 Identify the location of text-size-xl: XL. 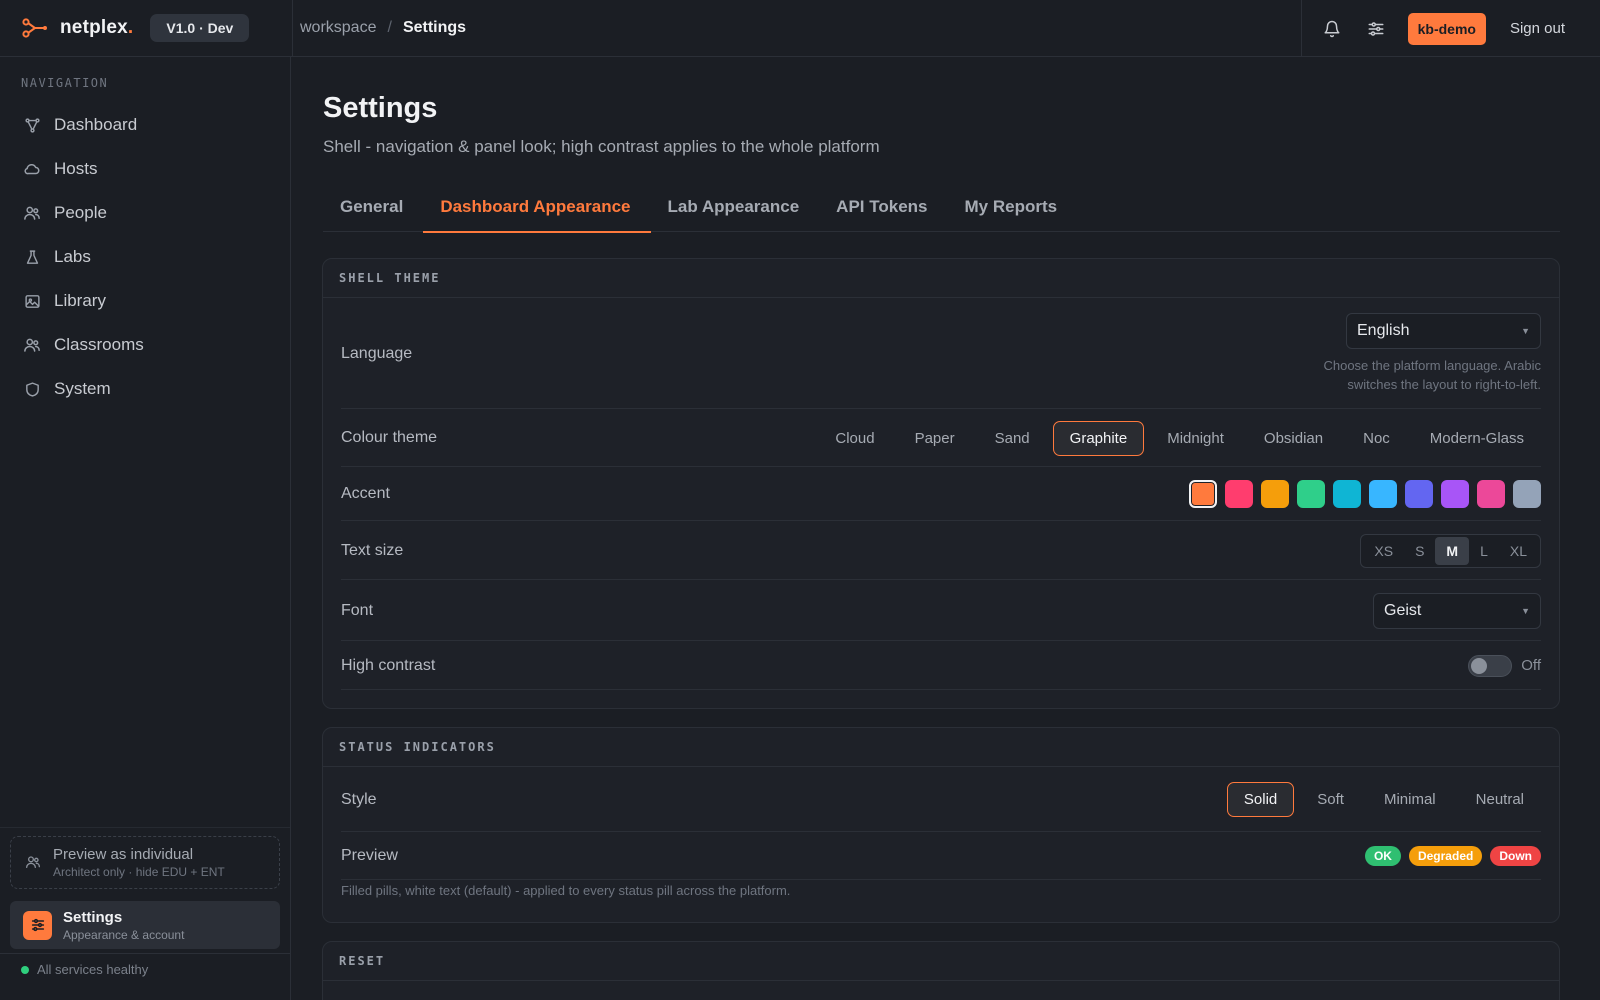
(1518, 551).